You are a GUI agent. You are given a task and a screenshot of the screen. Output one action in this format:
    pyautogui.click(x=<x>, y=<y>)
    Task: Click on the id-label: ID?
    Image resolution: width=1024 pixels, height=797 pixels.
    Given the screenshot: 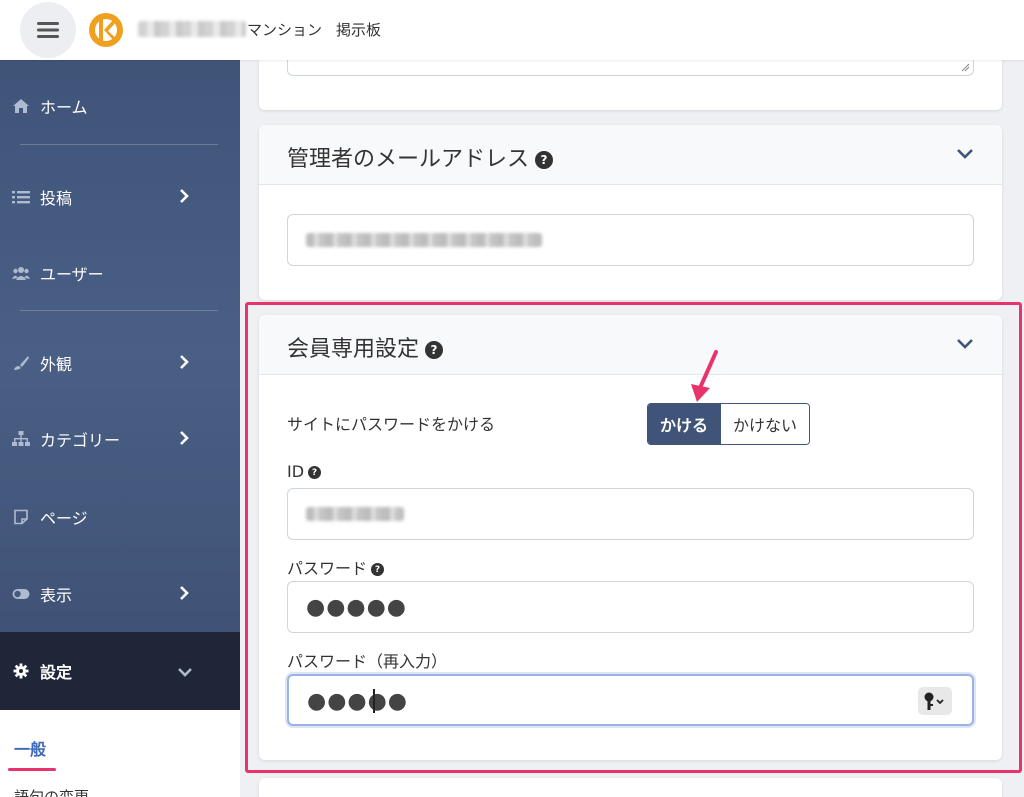 What is the action you would take?
    pyautogui.click(x=304, y=471)
    